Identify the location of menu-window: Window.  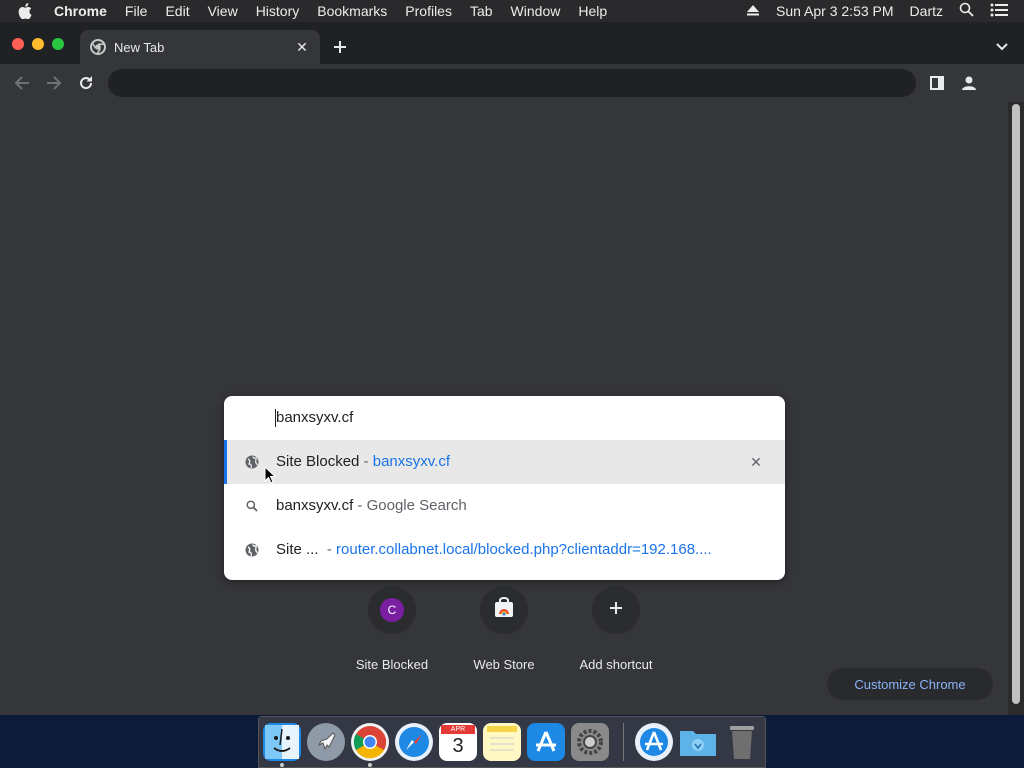
(536, 11).